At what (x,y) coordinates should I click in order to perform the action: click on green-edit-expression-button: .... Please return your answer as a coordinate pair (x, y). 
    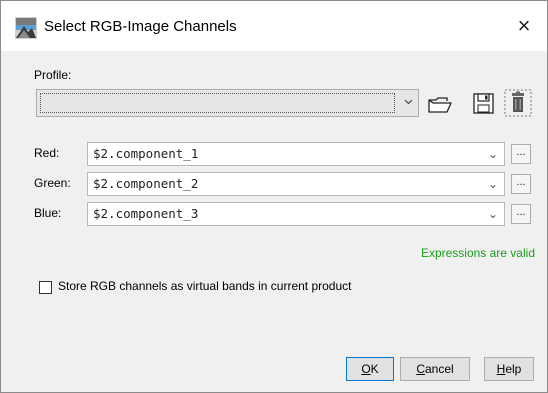
    Looking at the image, I should click on (521, 184).